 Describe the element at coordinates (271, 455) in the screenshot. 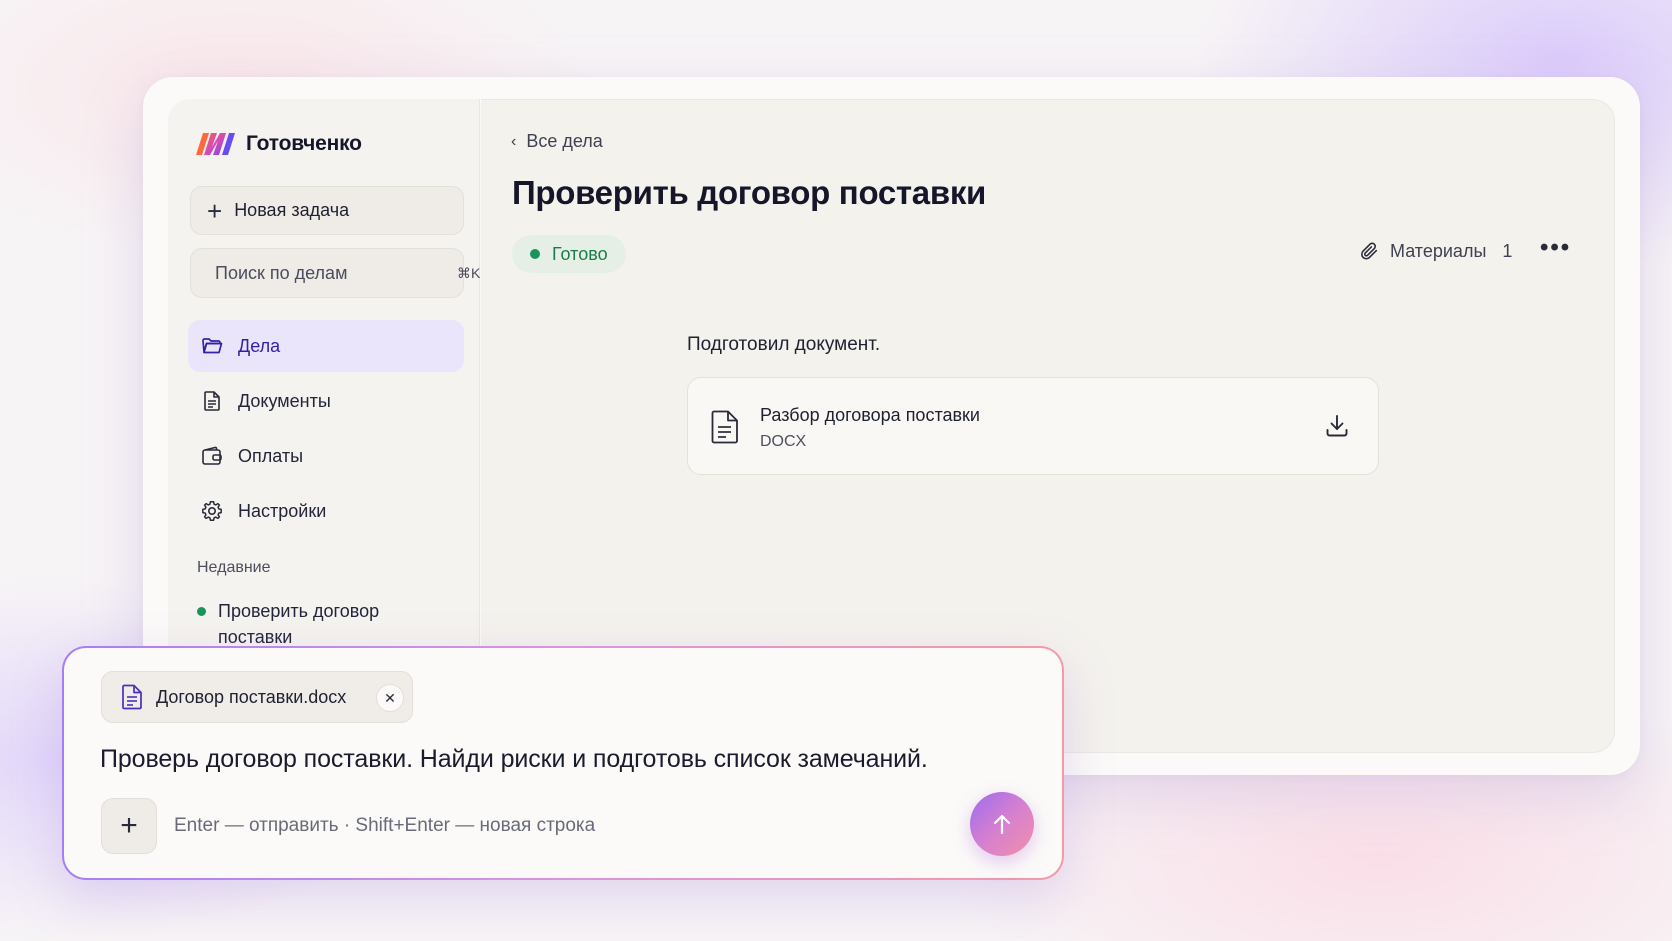

I see `sidebar-item-label: Оплаты` at that location.